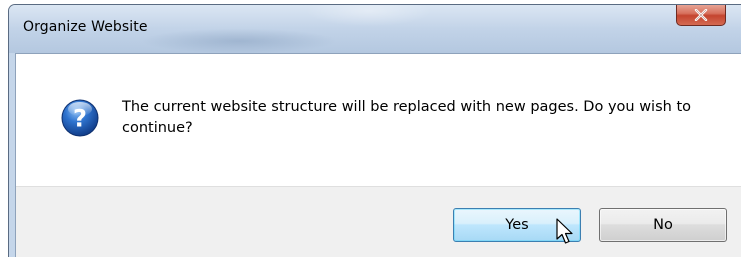  What do you see at coordinates (663, 225) in the screenshot?
I see `no-button: No` at bounding box center [663, 225].